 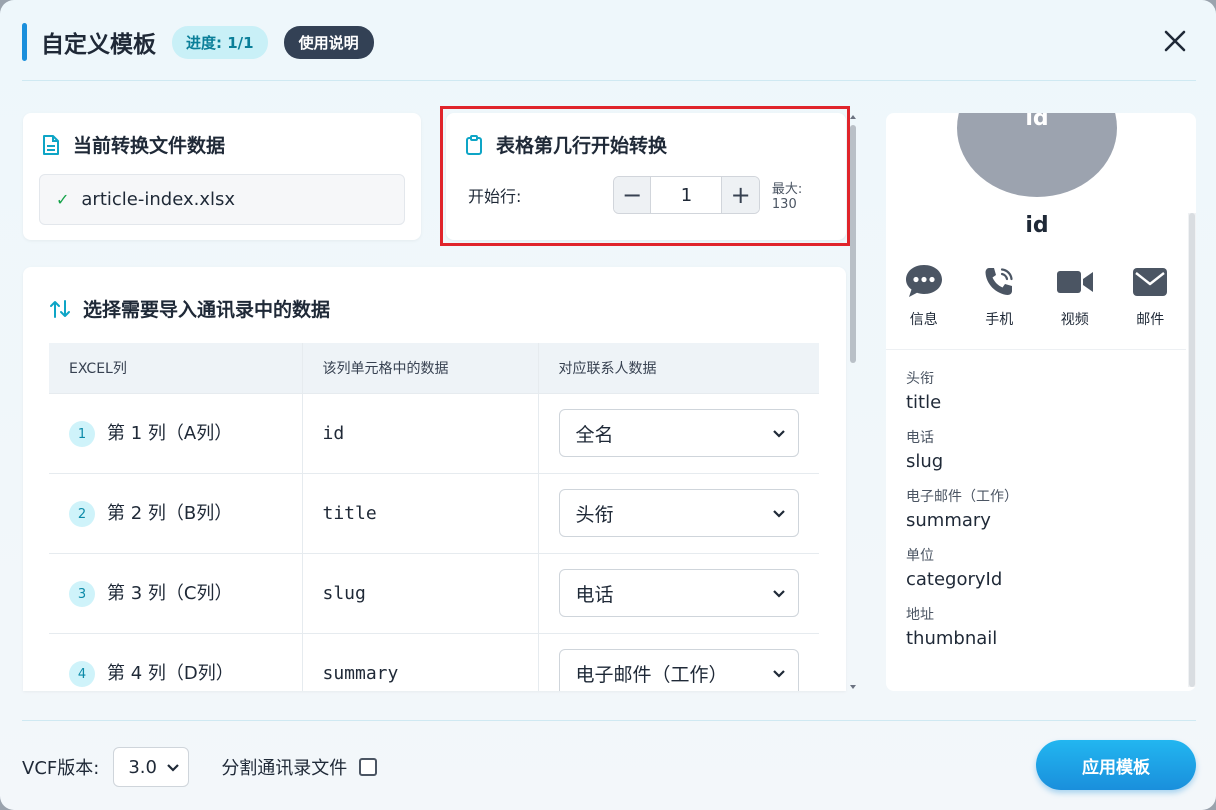 I want to click on avatar: id, so click(x=1037, y=155).